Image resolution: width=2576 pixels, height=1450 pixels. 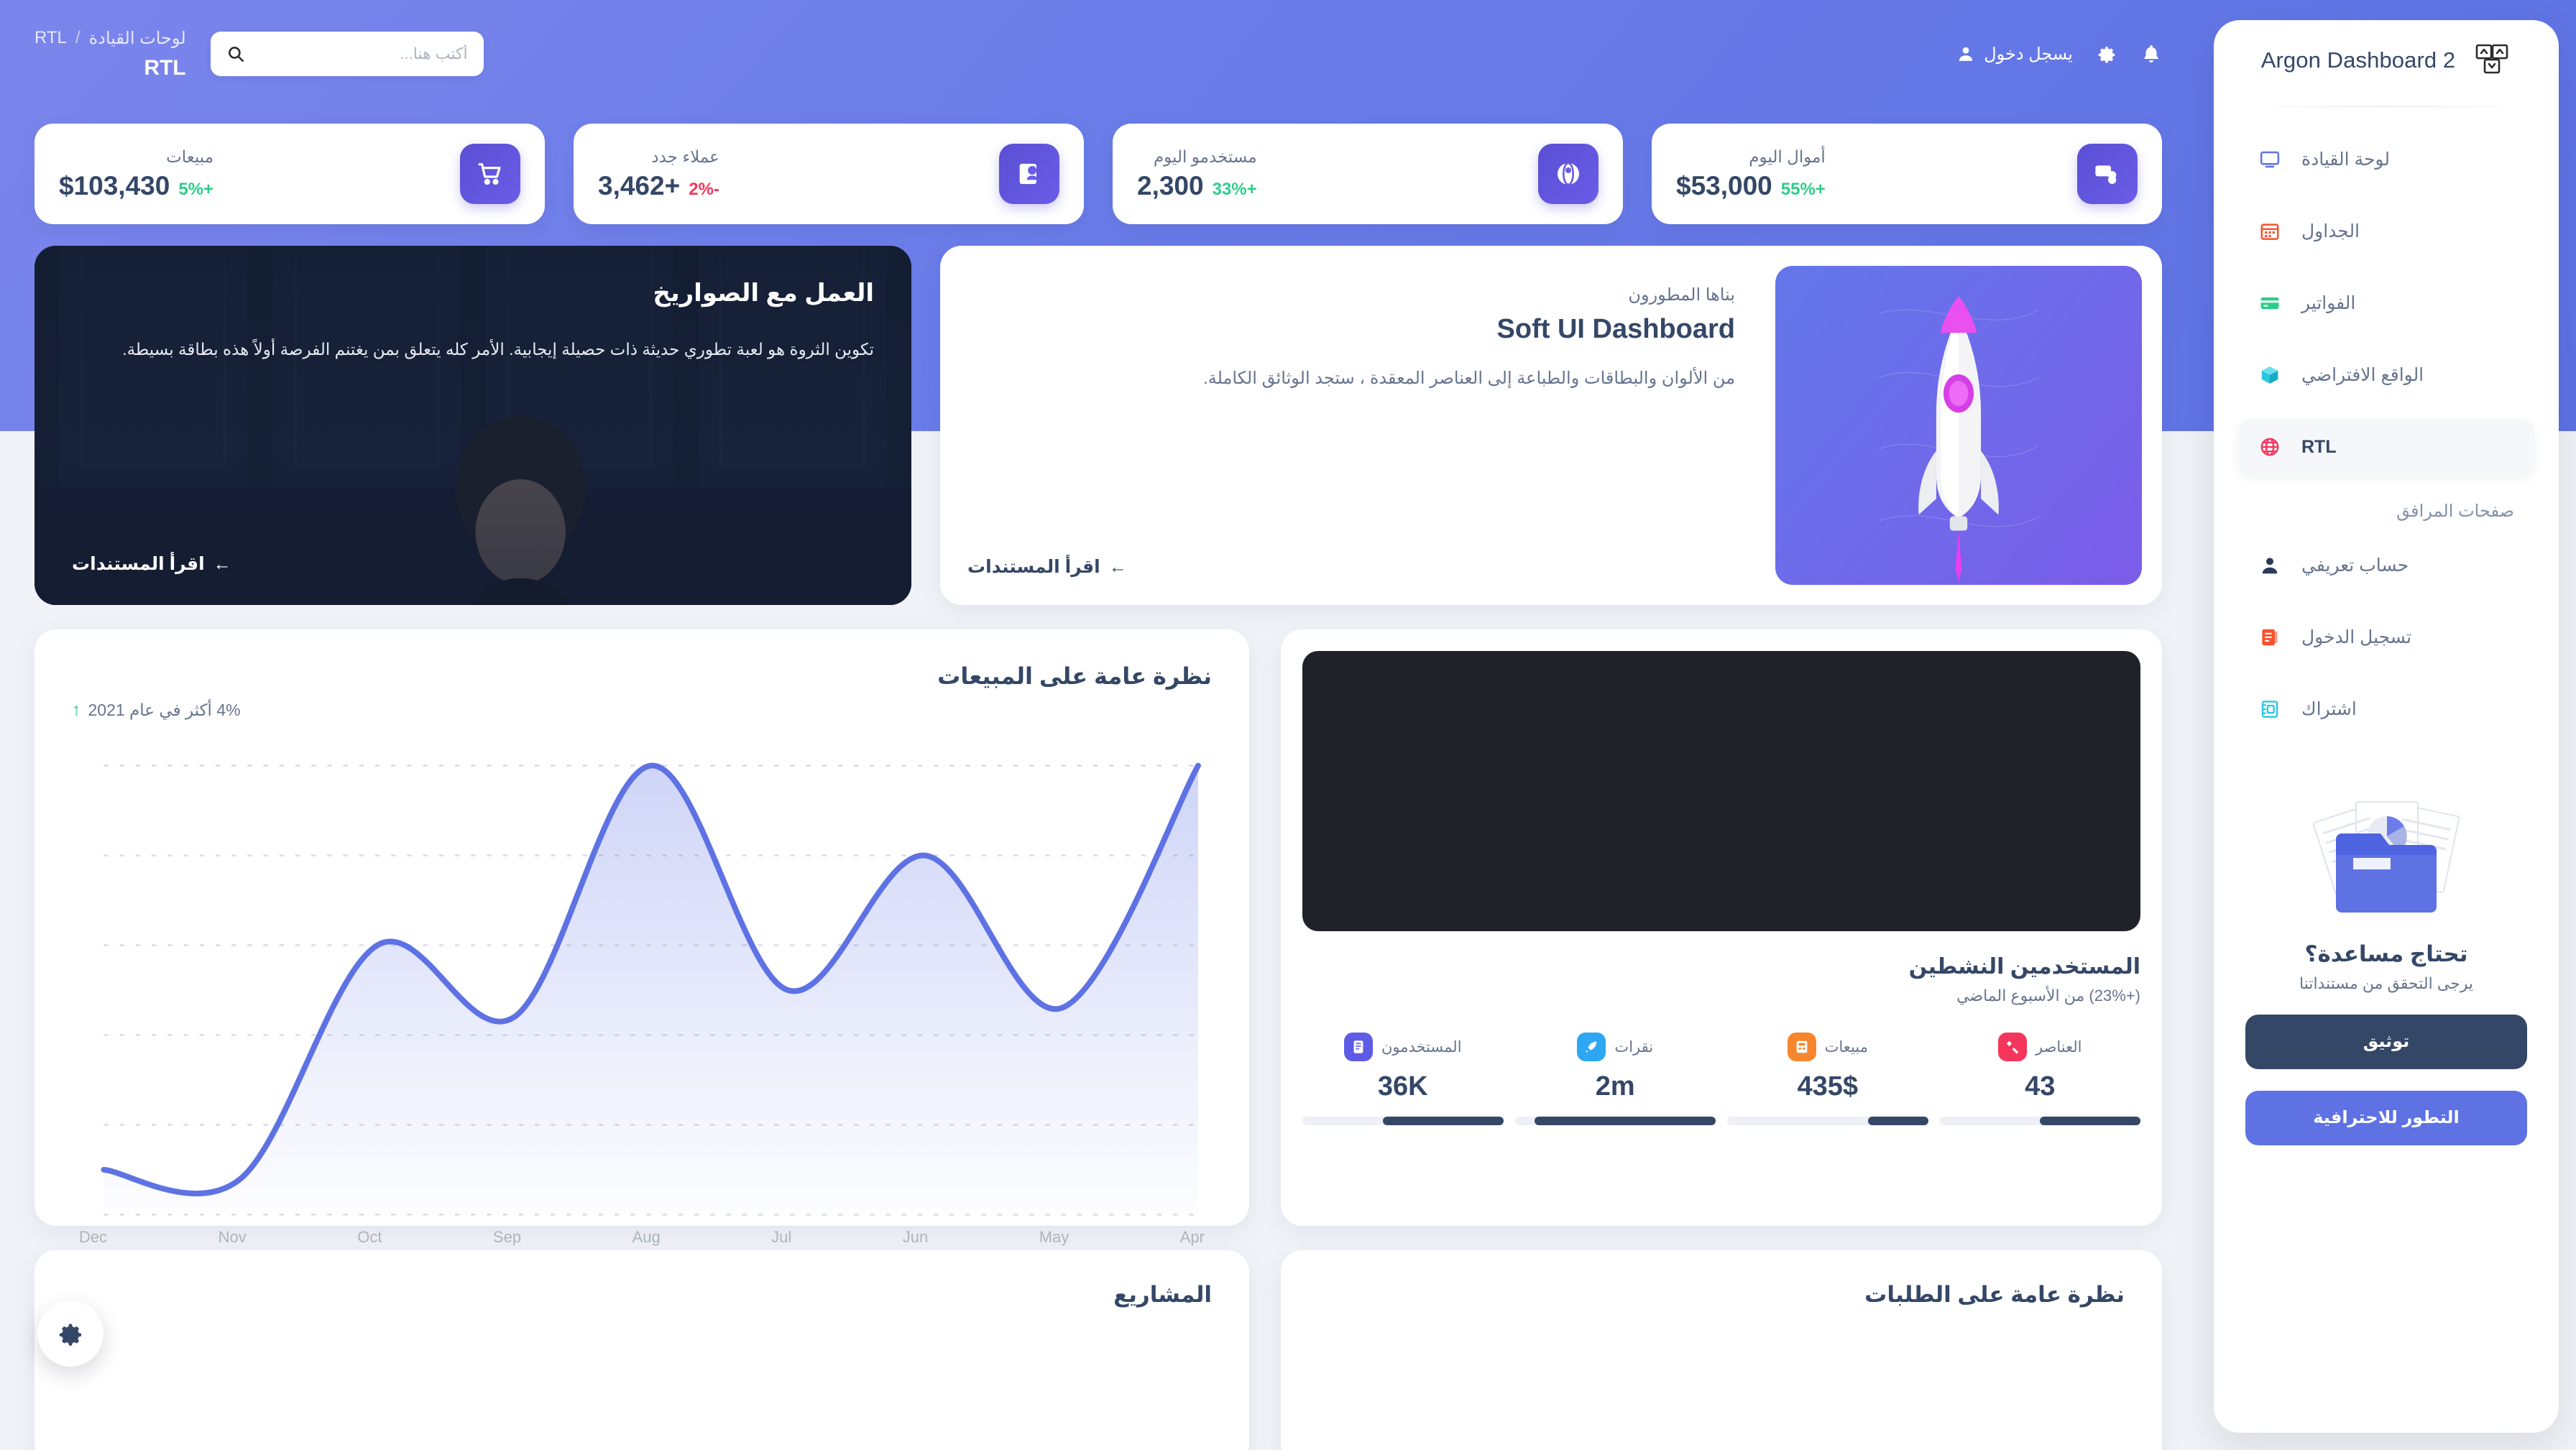 I want to click on clicks-icon-chip, so click(x=1591, y=1047).